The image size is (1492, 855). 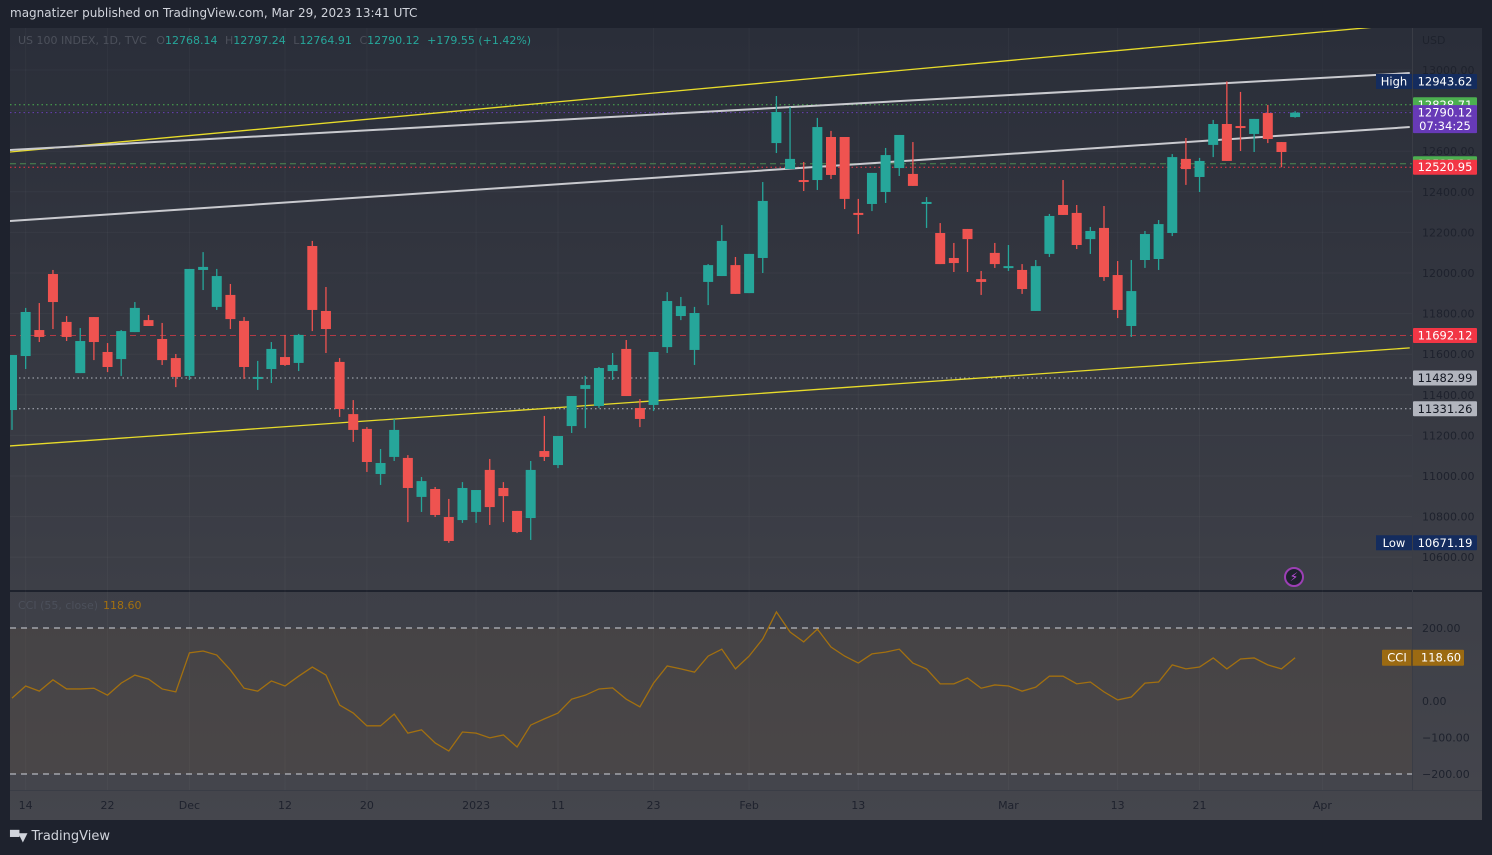 What do you see at coordinates (1294, 577) in the screenshot?
I see `lightning-icon: ⚡` at bounding box center [1294, 577].